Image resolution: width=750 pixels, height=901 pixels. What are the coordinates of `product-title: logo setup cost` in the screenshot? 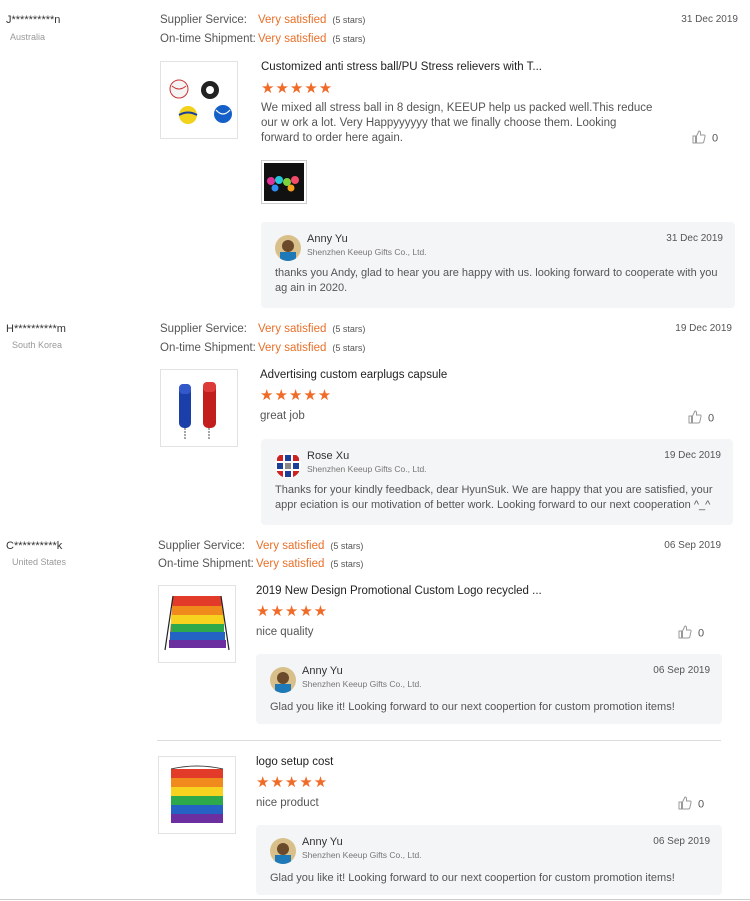 It's located at (294, 762).